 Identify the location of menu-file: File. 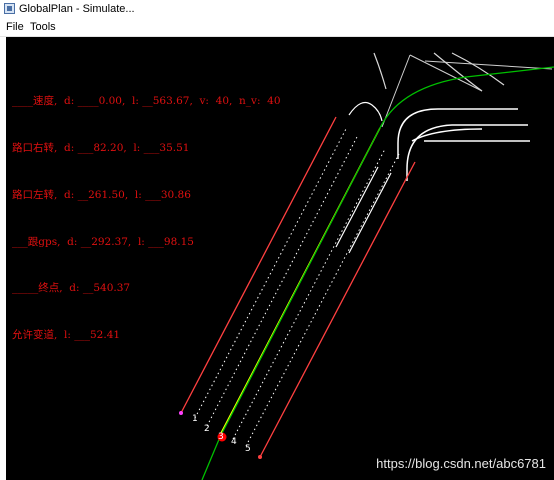
(15, 27).